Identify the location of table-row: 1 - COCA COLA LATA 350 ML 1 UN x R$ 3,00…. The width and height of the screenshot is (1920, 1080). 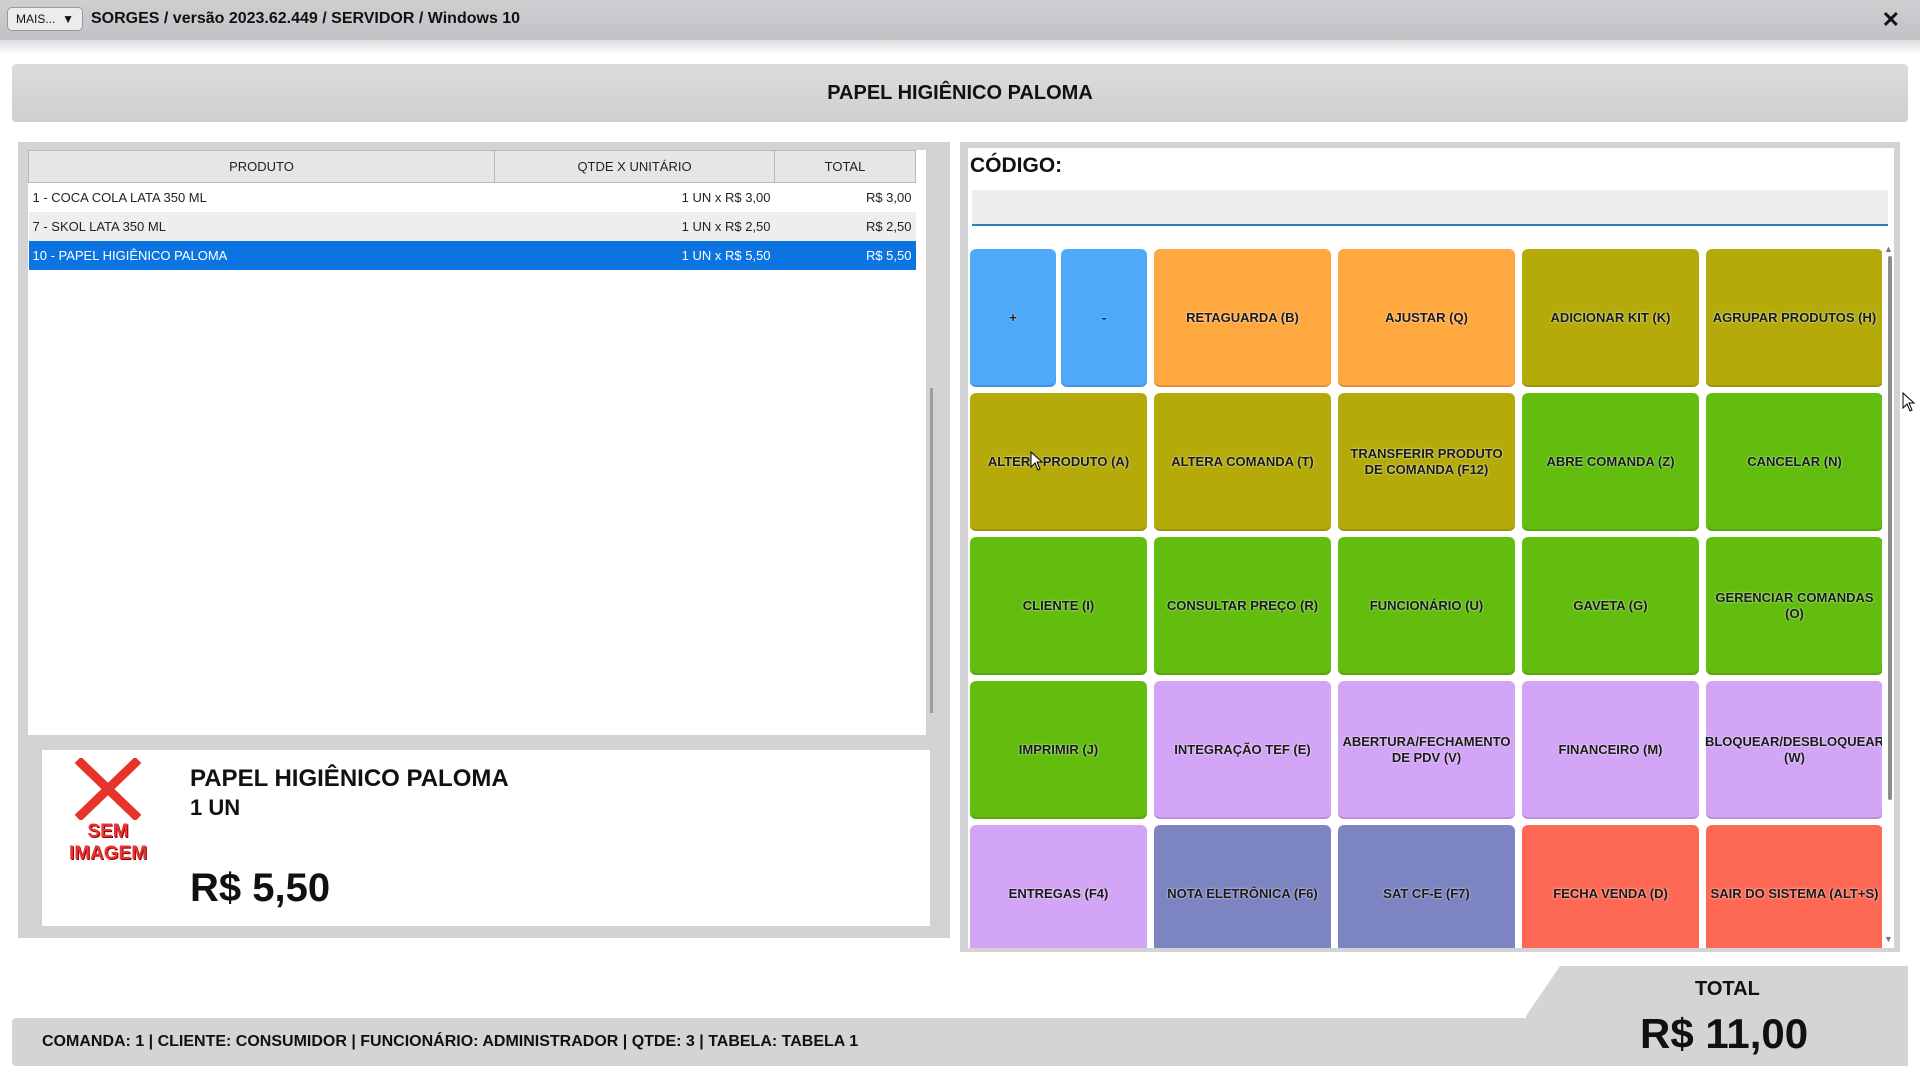
(472, 198).